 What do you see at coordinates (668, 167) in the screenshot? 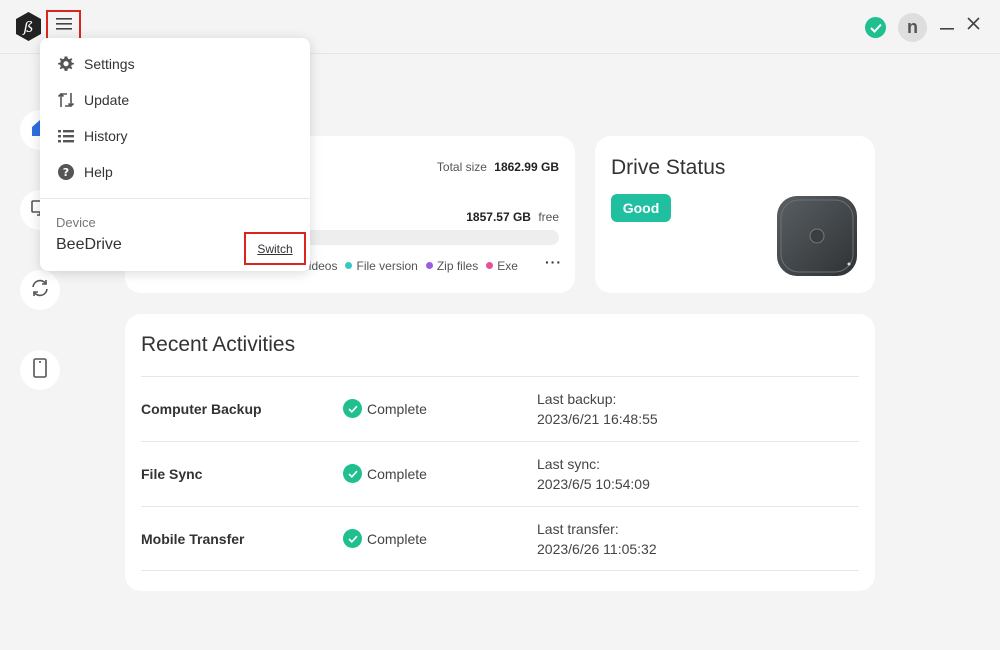
I see `drive-status-title: Drive Status` at bounding box center [668, 167].